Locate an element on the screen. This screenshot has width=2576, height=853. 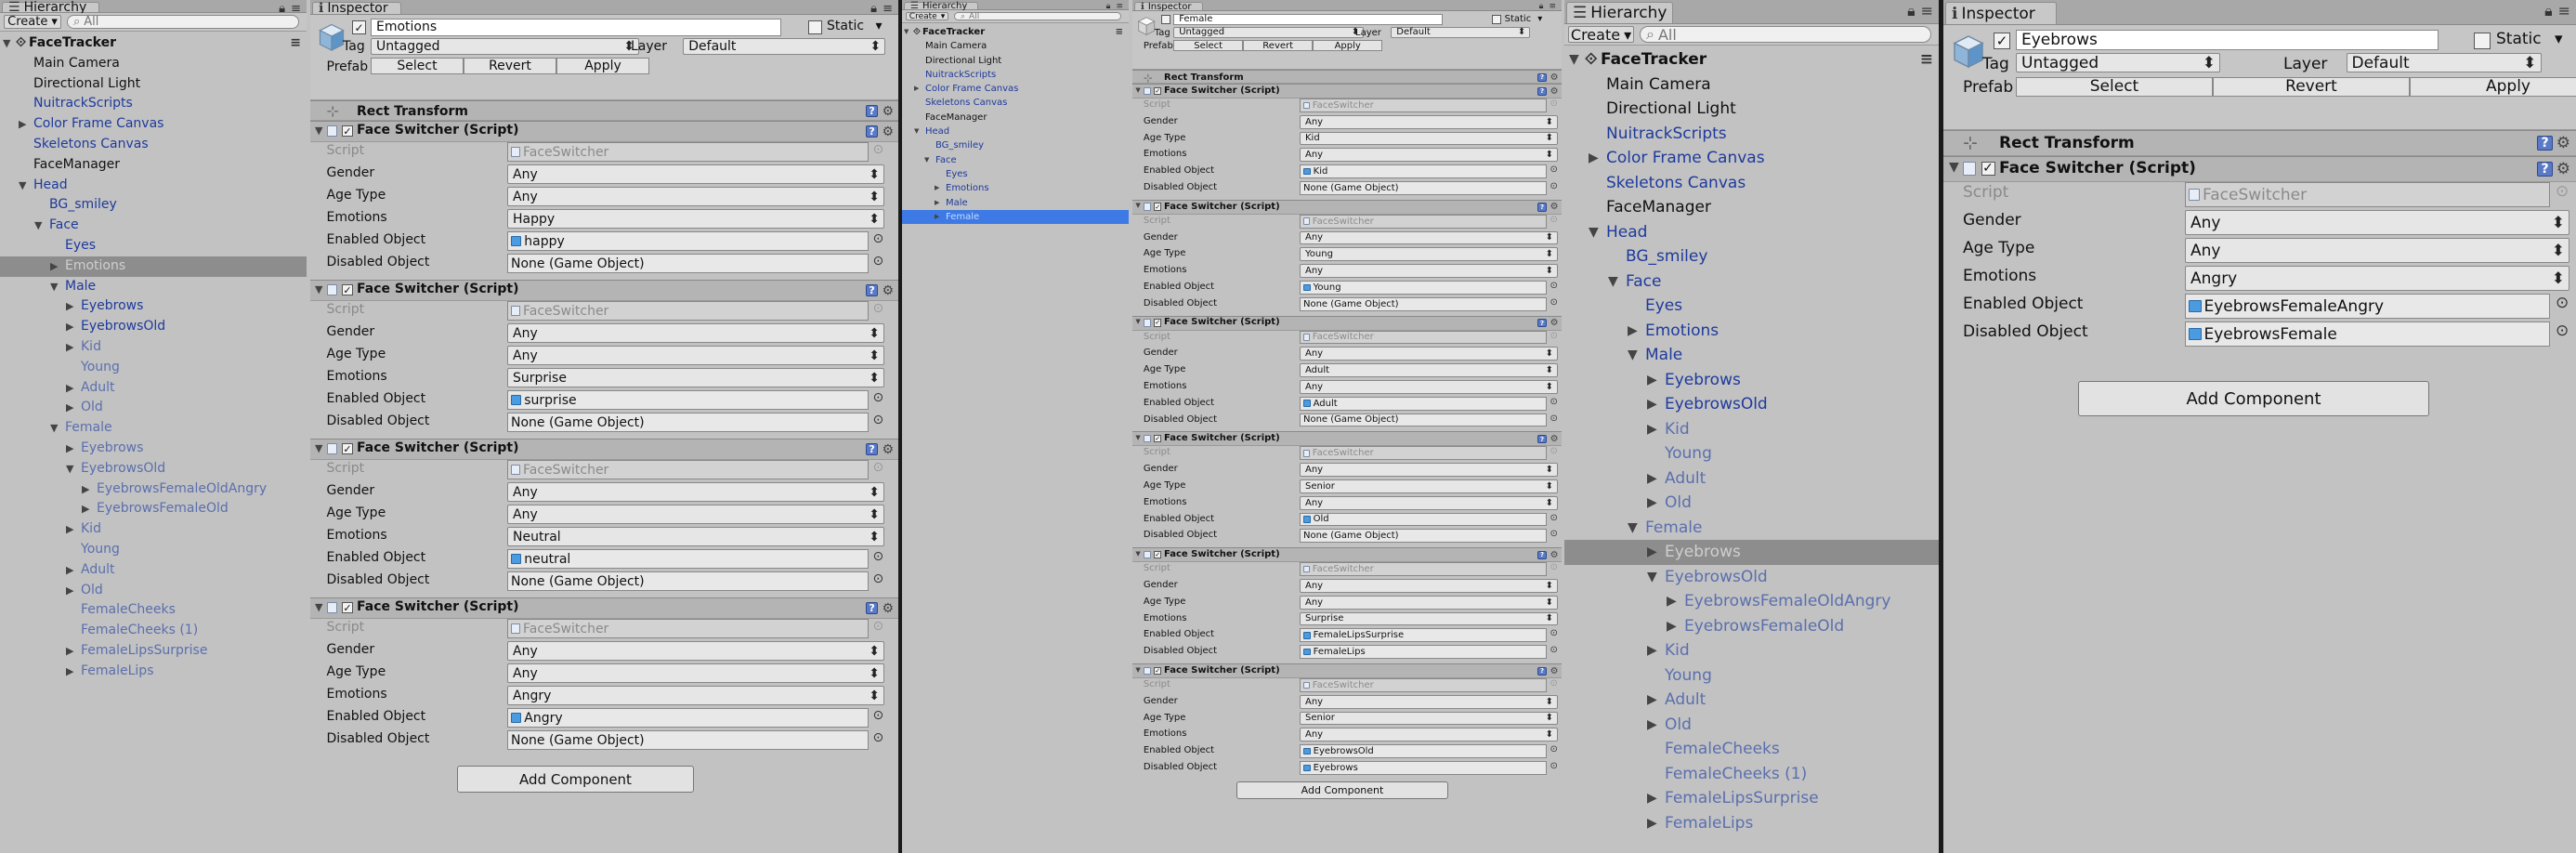
enabled-object-field: Kid is located at coordinates (1424, 171).